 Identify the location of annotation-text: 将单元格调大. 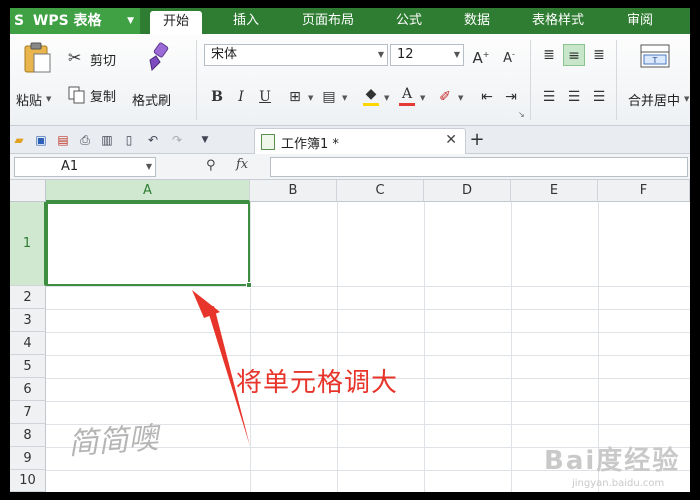
(317, 383).